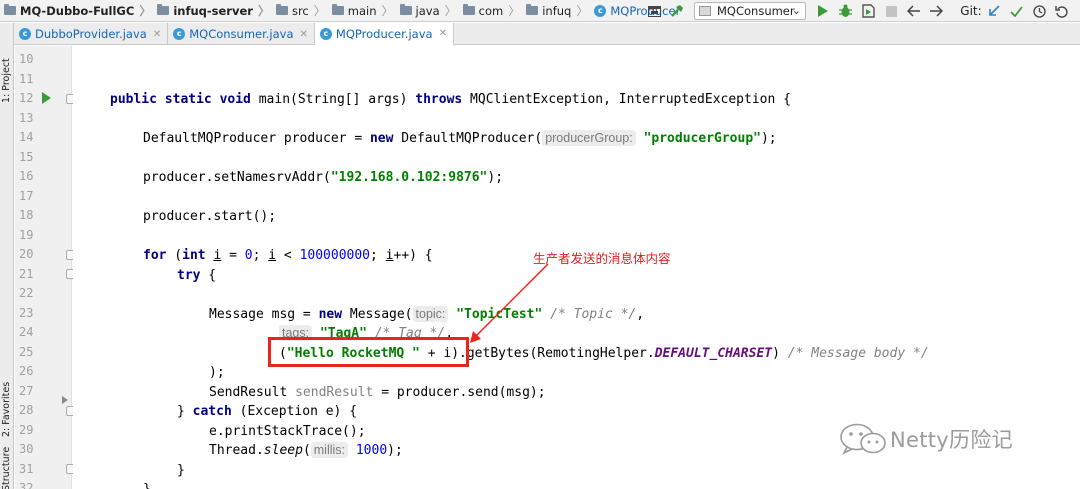 The height and width of the screenshot is (489, 1080). Describe the element at coordinates (491, 11) in the screenshot. I see `breadcrumb-folder-com: com 〉` at that location.